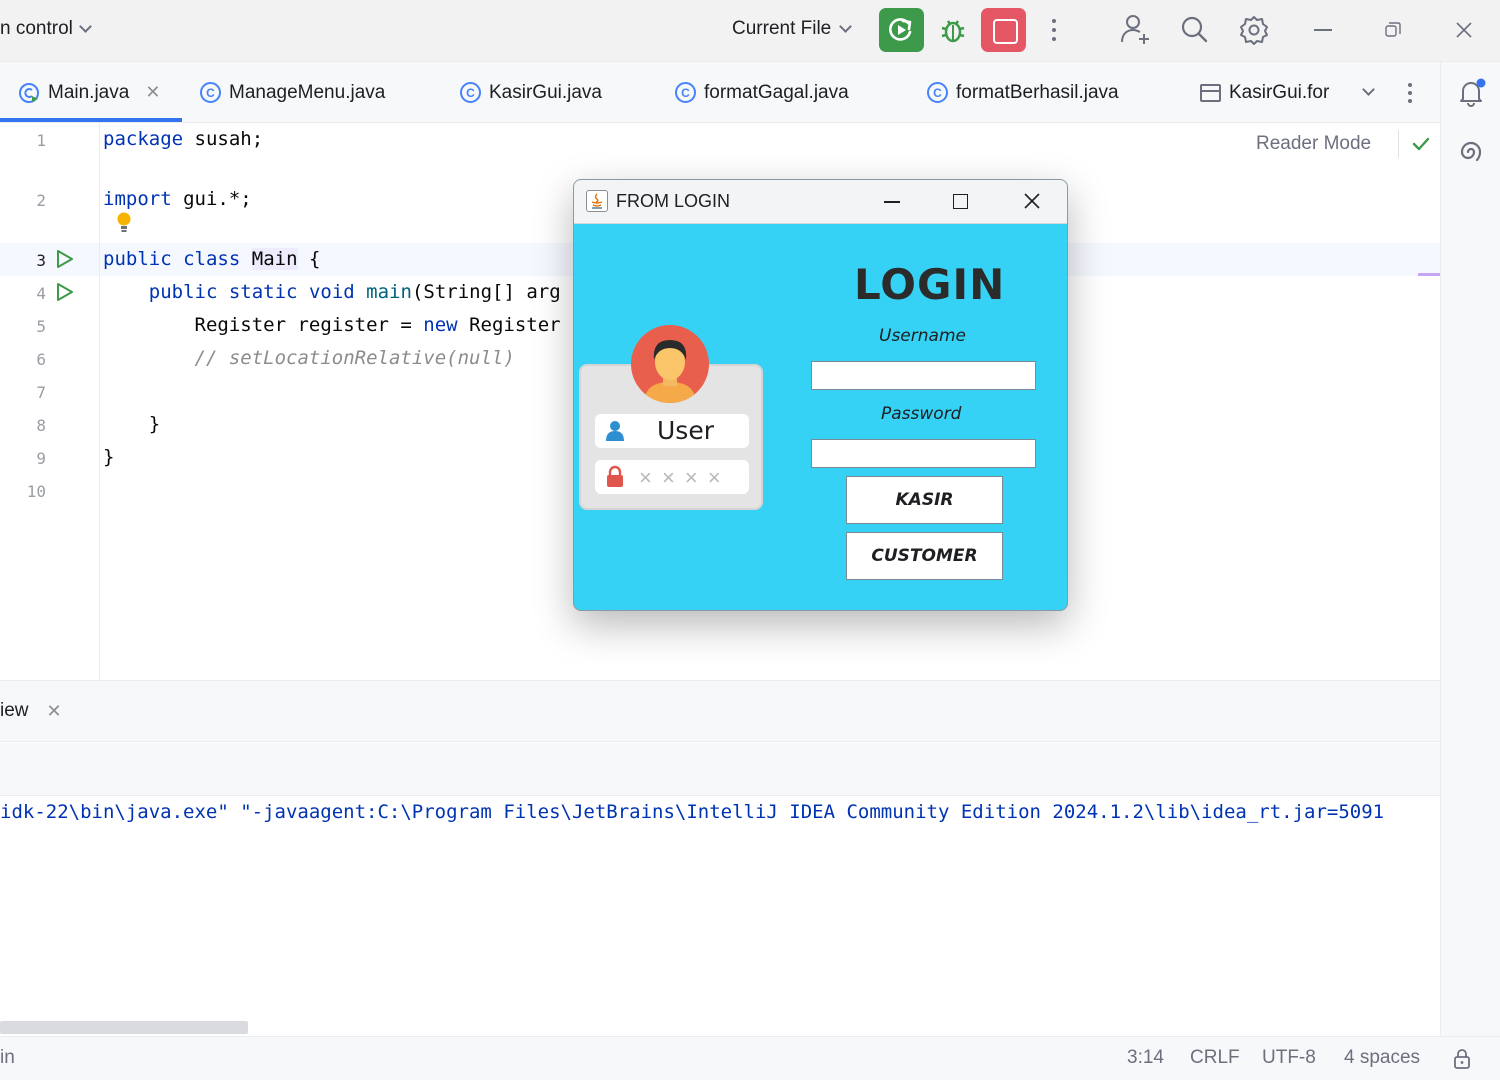 The image size is (1500, 1080). Describe the element at coordinates (211, 199) in the screenshot. I see `code-text: gui.*;` at that location.